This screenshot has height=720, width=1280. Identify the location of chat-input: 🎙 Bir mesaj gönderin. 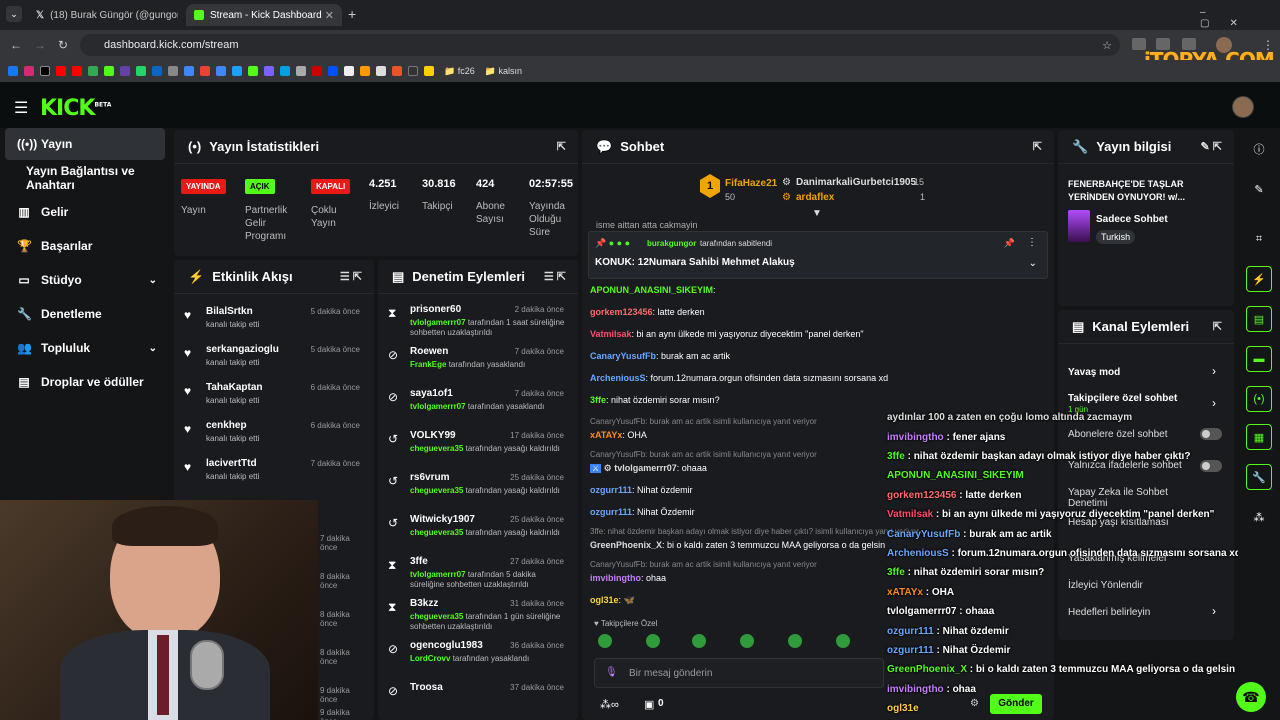
(739, 673).